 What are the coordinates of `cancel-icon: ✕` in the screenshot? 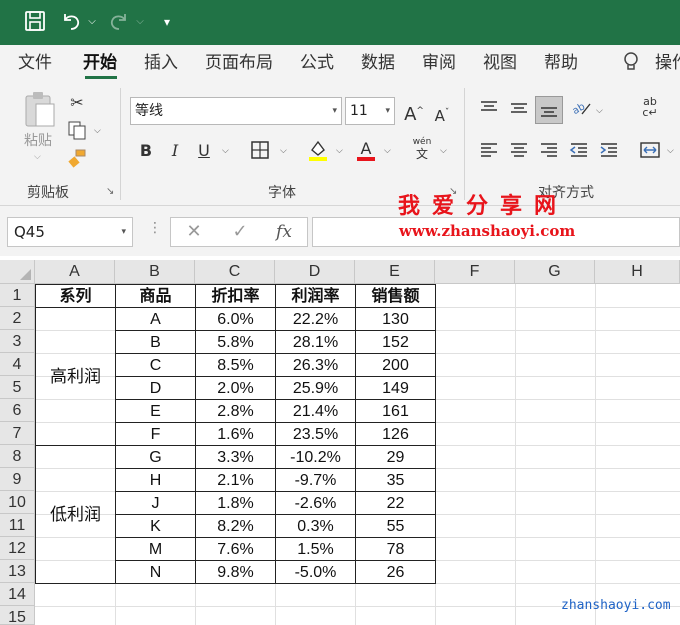 It's located at (194, 232).